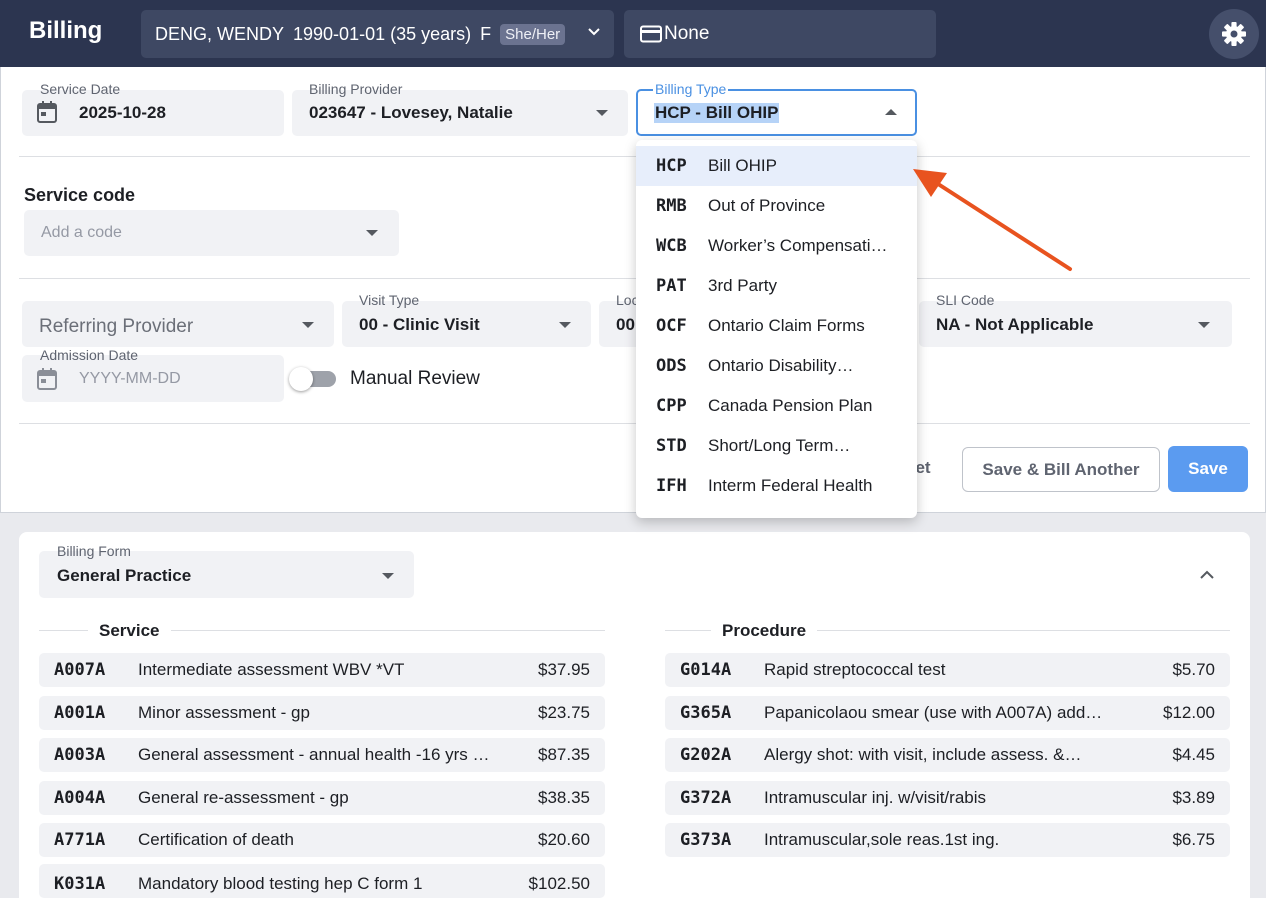 Image resolution: width=1266 pixels, height=898 pixels. I want to click on billing-type-option: PAT 3rd Party, so click(776, 286).